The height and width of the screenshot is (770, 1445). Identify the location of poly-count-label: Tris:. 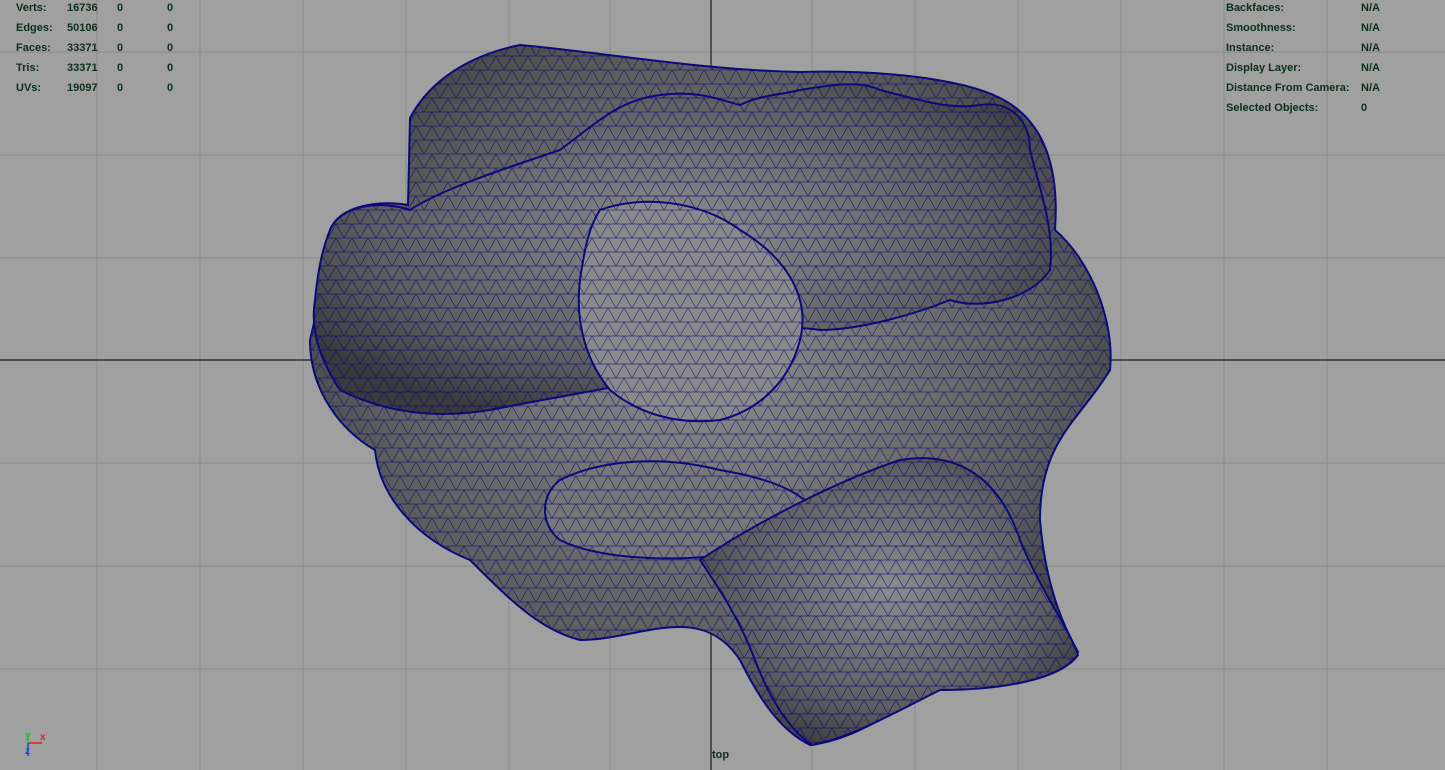
(28, 68).